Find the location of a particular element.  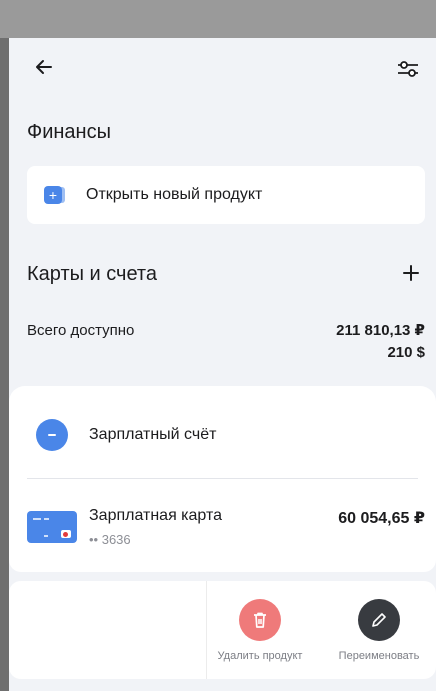

card-balance: 60 054,65 ₽ is located at coordinates (381, 518).